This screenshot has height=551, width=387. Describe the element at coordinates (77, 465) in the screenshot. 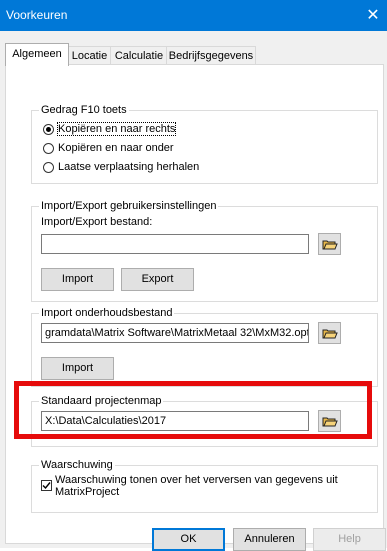

I see `warning-legend: Waarschuwing` at that location.